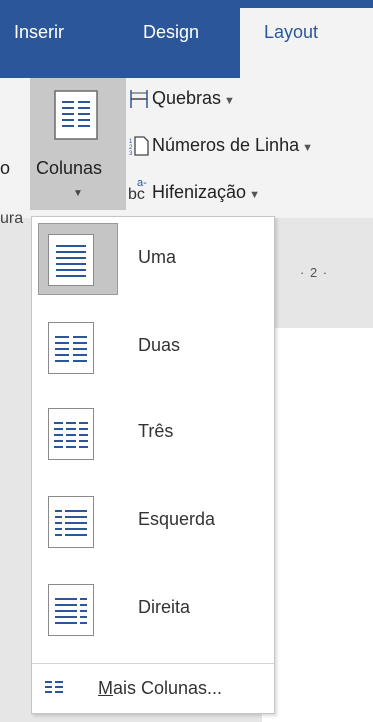  What do you see at coordinates (157, 257) in the screenshot?
I see `menu-item-label: Uma` at bounding box center [157, 257].